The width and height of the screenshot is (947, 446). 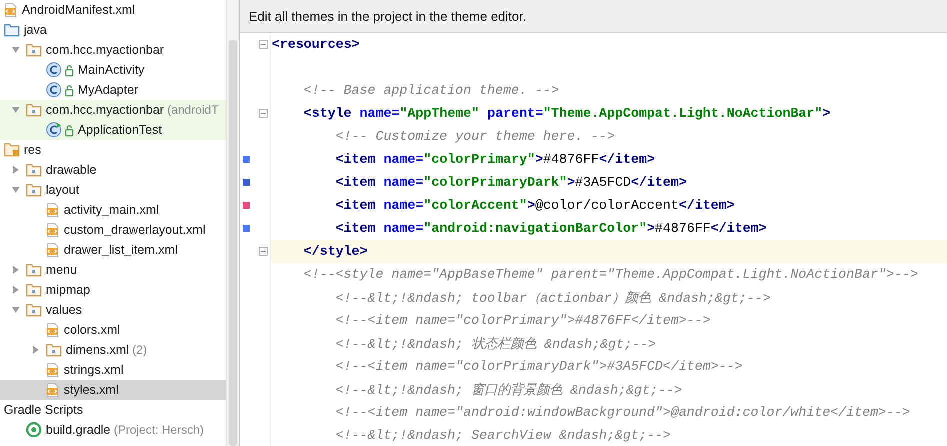 What do you see at coordinates (61, 130) in the screenshot?
I see `test-class-icon` at bounding box center [61, 130].